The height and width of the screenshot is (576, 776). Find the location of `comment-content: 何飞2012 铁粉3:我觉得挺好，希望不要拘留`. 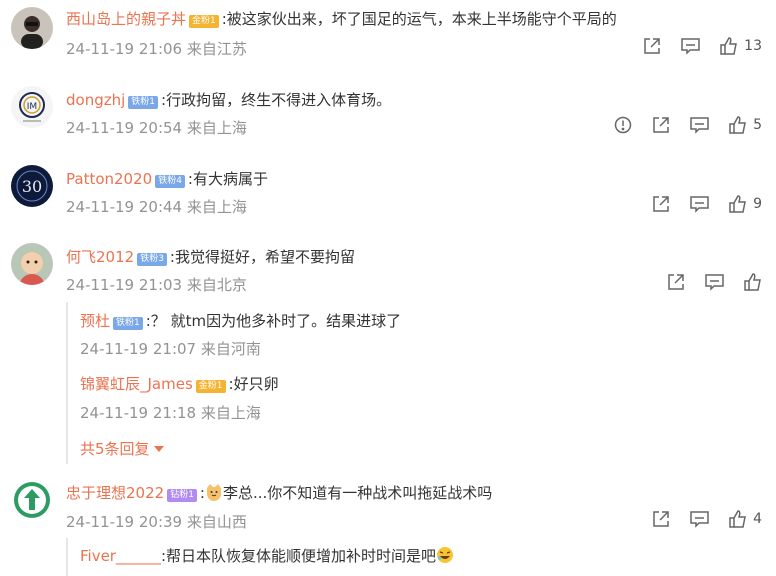

comment-content: 何飞2012 铁粉3:我觉得挺好，希望不要拘留 is located at coordinates (210, 256).